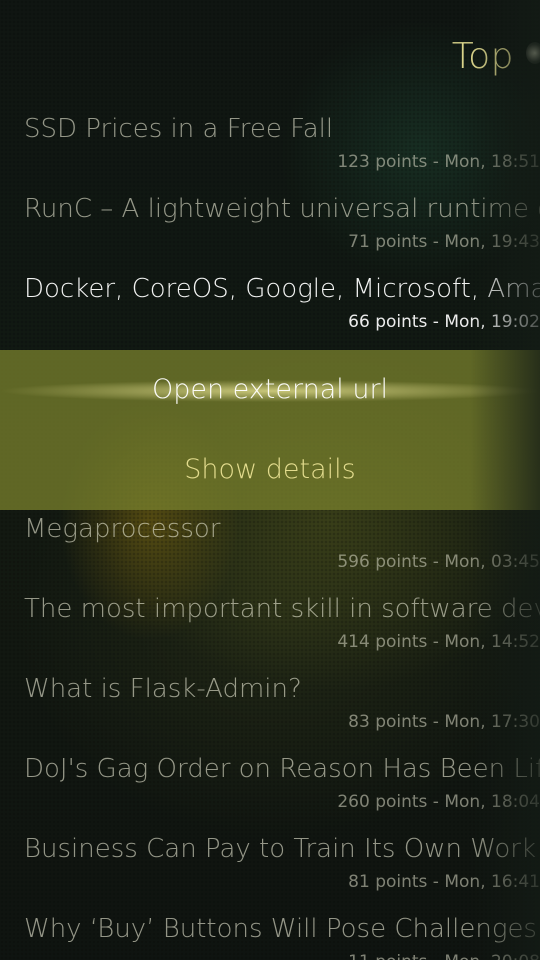 The height and width of the screenshot is (960, 540). I want to click on story-meta: 83 points - Mon, 17:30, so click(444, 722).